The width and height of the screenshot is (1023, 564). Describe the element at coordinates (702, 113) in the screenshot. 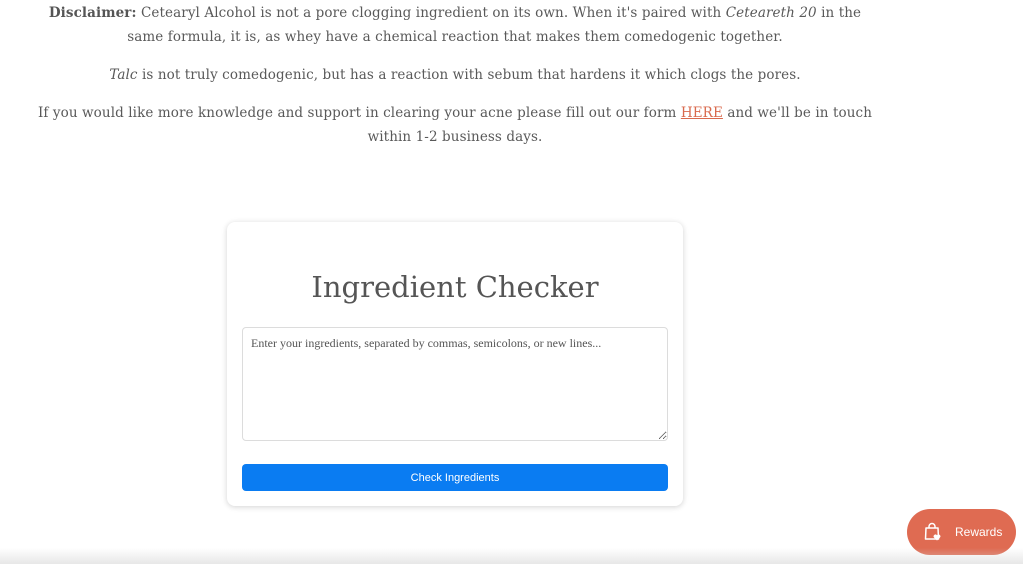

I see `form-link: HERE` at that location.